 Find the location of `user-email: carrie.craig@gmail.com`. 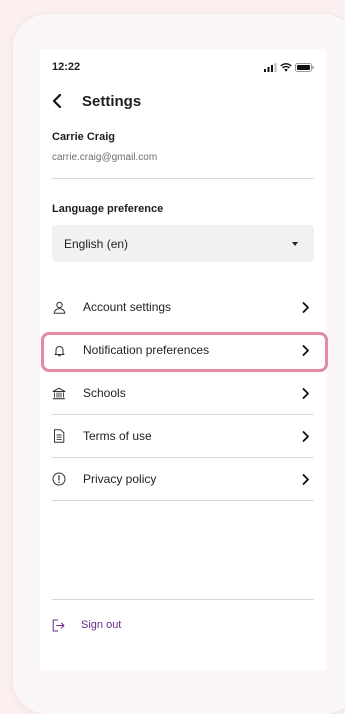

user-email: carrie.craig@gmail.com is located at coordinates (105, 157).